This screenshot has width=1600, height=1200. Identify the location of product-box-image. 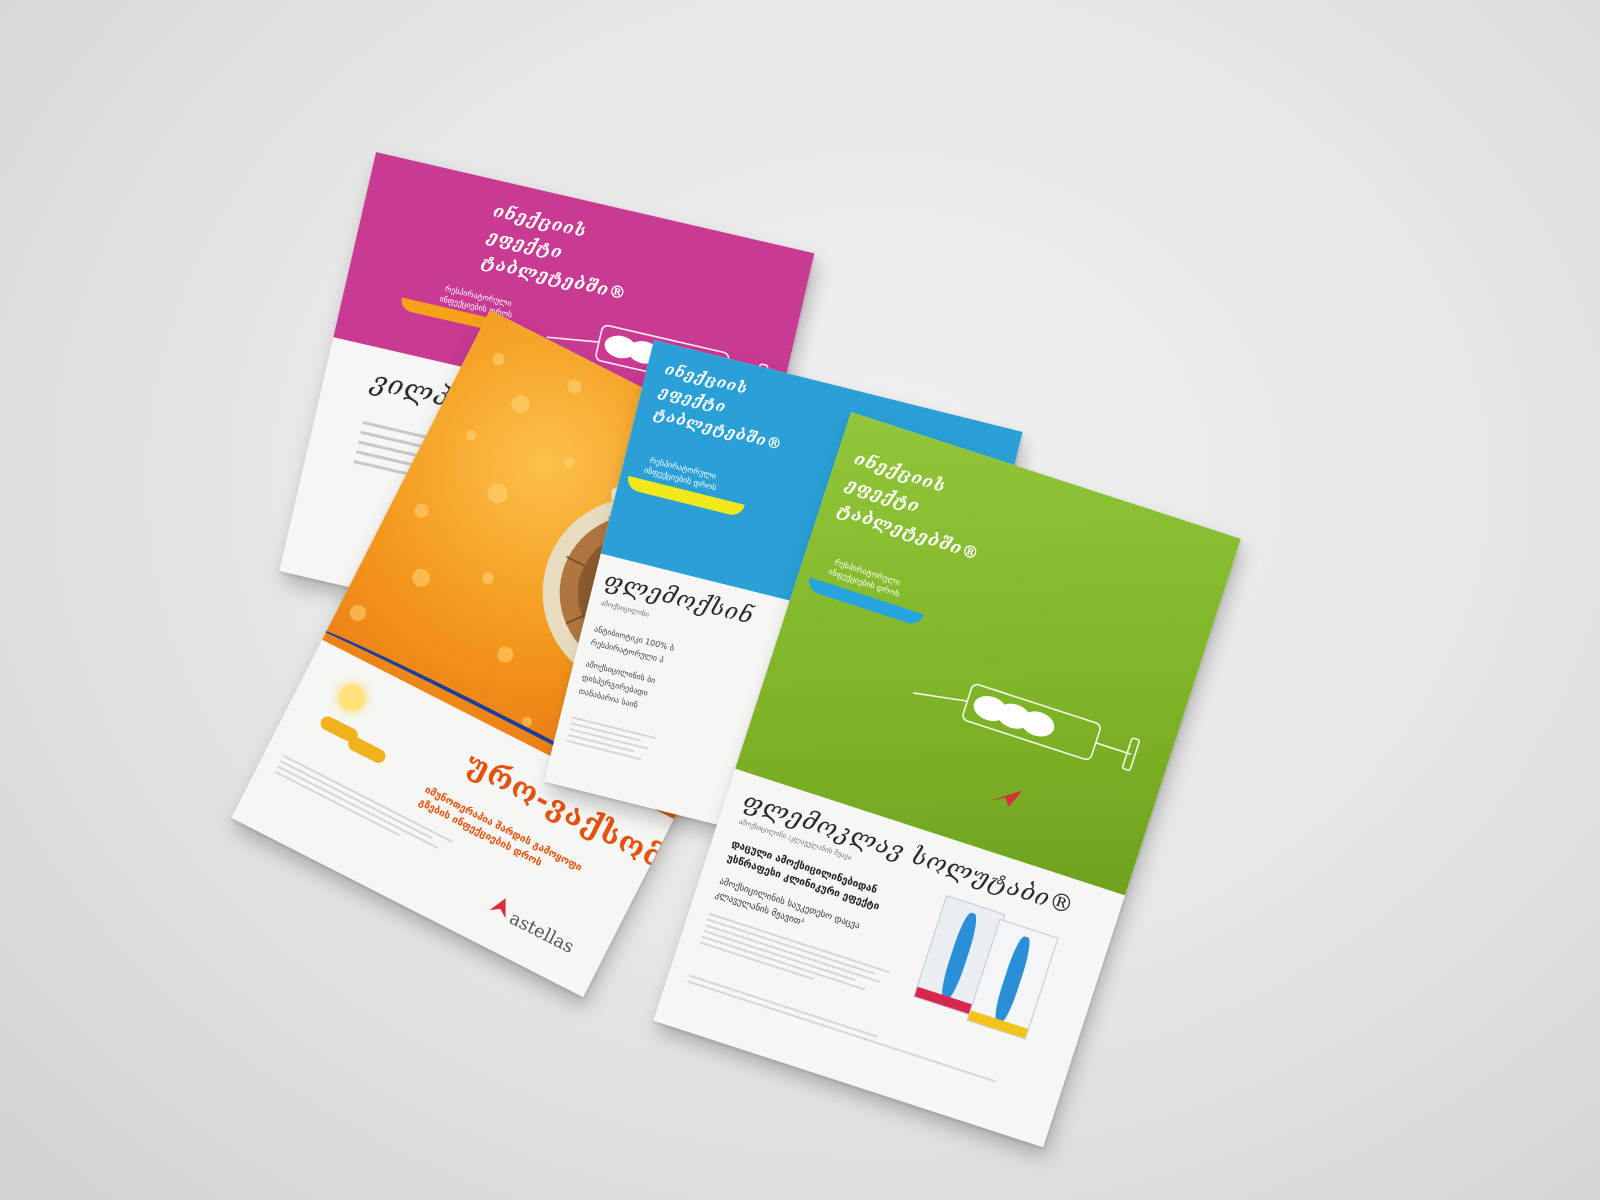
(986, 967).